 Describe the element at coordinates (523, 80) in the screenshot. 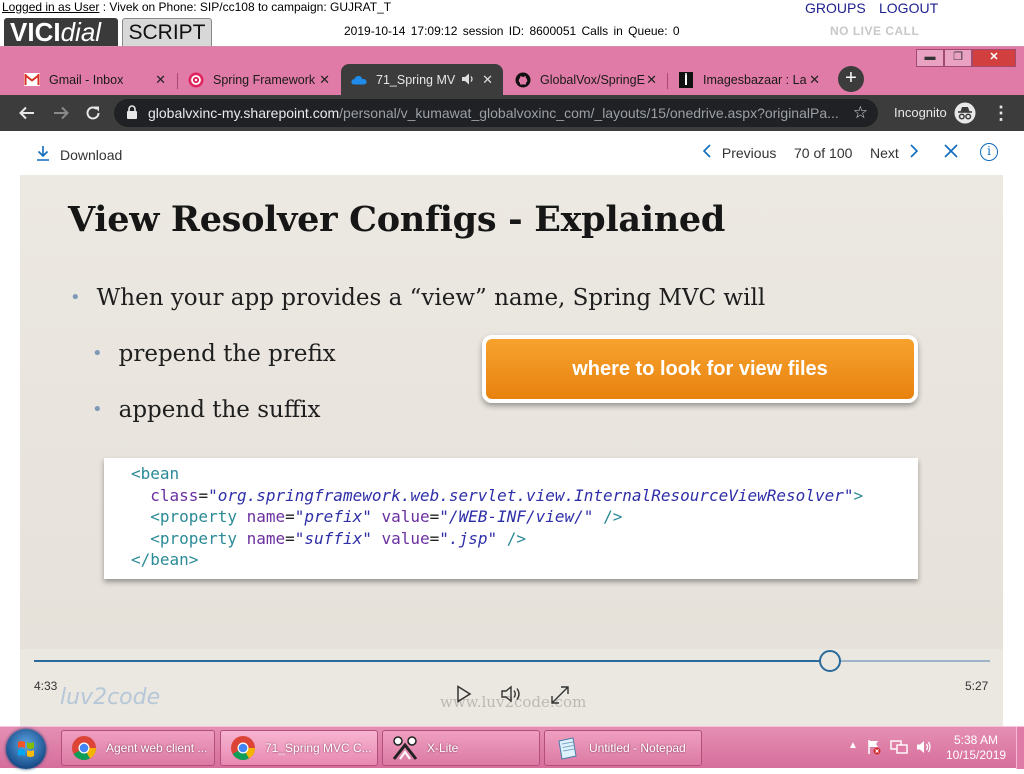

I see `github-icon` at that location.